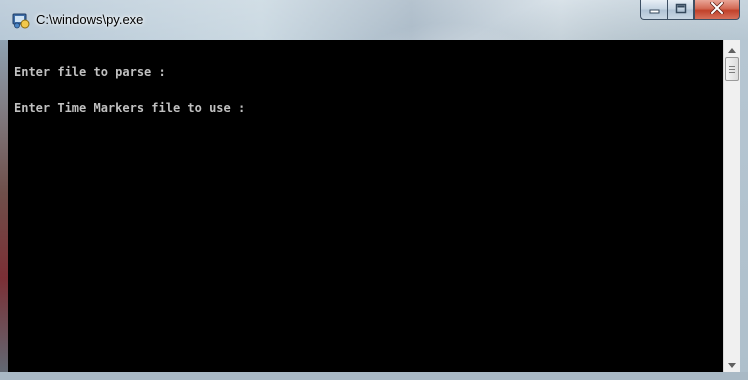 This screenshot has height=380, width=748. I want to click on window-bottom-border, so click(374, 376).